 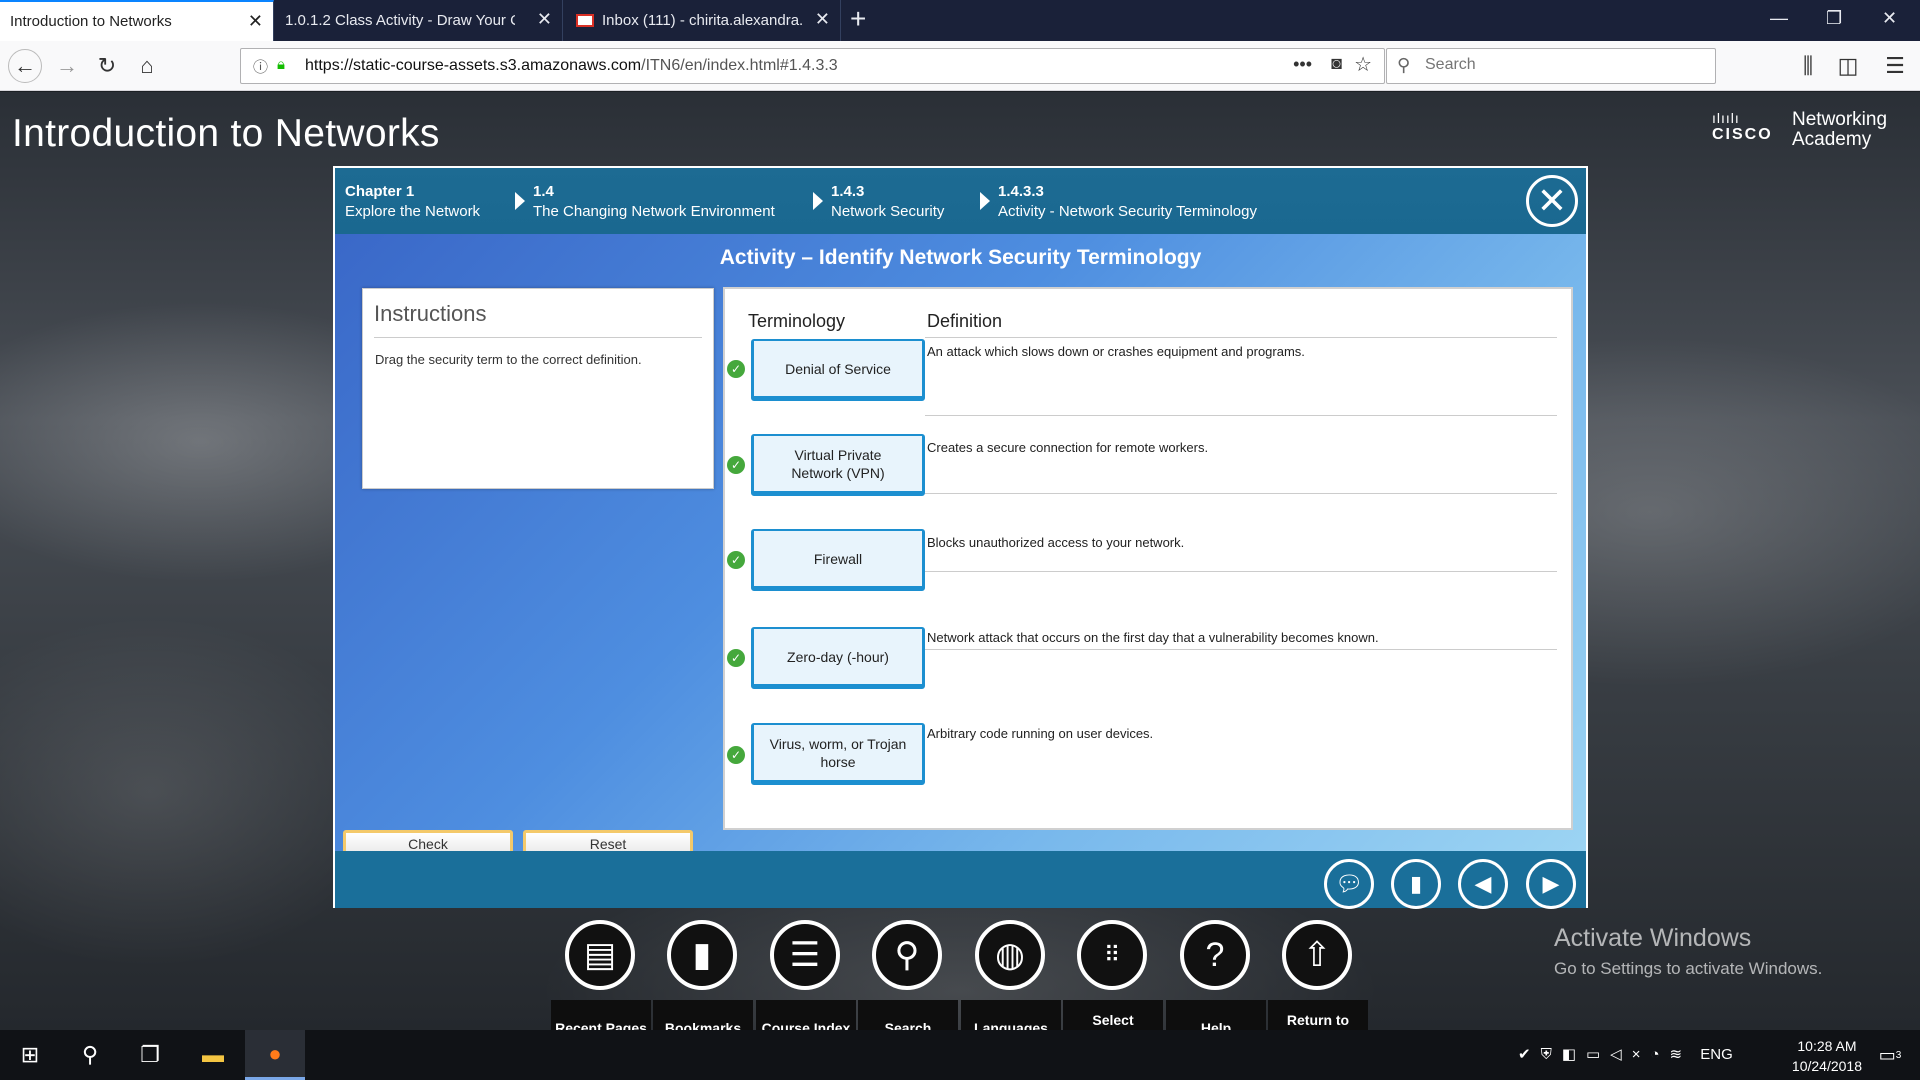 I want to click on task-view-icon: ❐, so click(x=150, y=1055).